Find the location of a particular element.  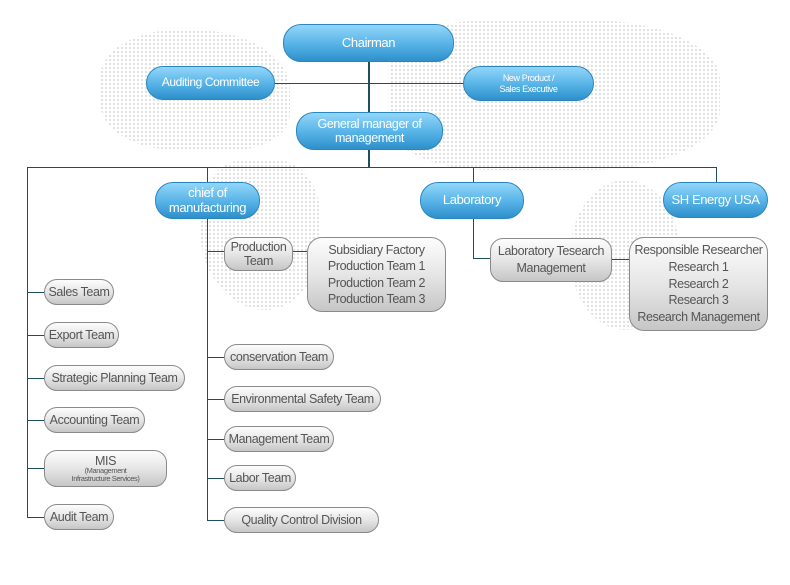

node-label: Research 1 is located at coordinates (698, 267).